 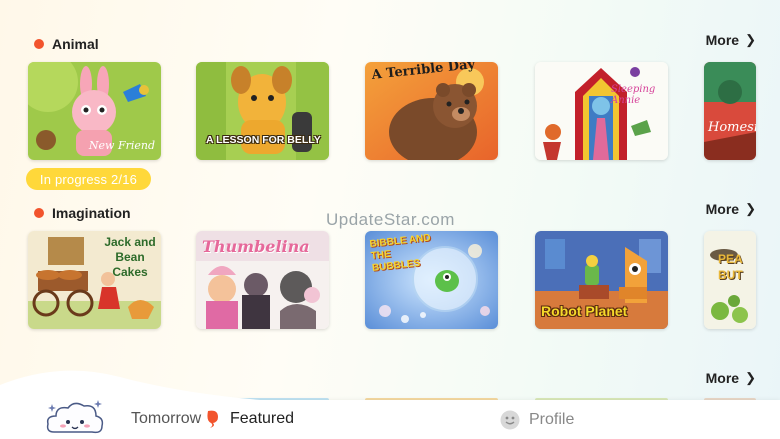 I want to click on nav-featured: Featured, so click(x=250, y=419).